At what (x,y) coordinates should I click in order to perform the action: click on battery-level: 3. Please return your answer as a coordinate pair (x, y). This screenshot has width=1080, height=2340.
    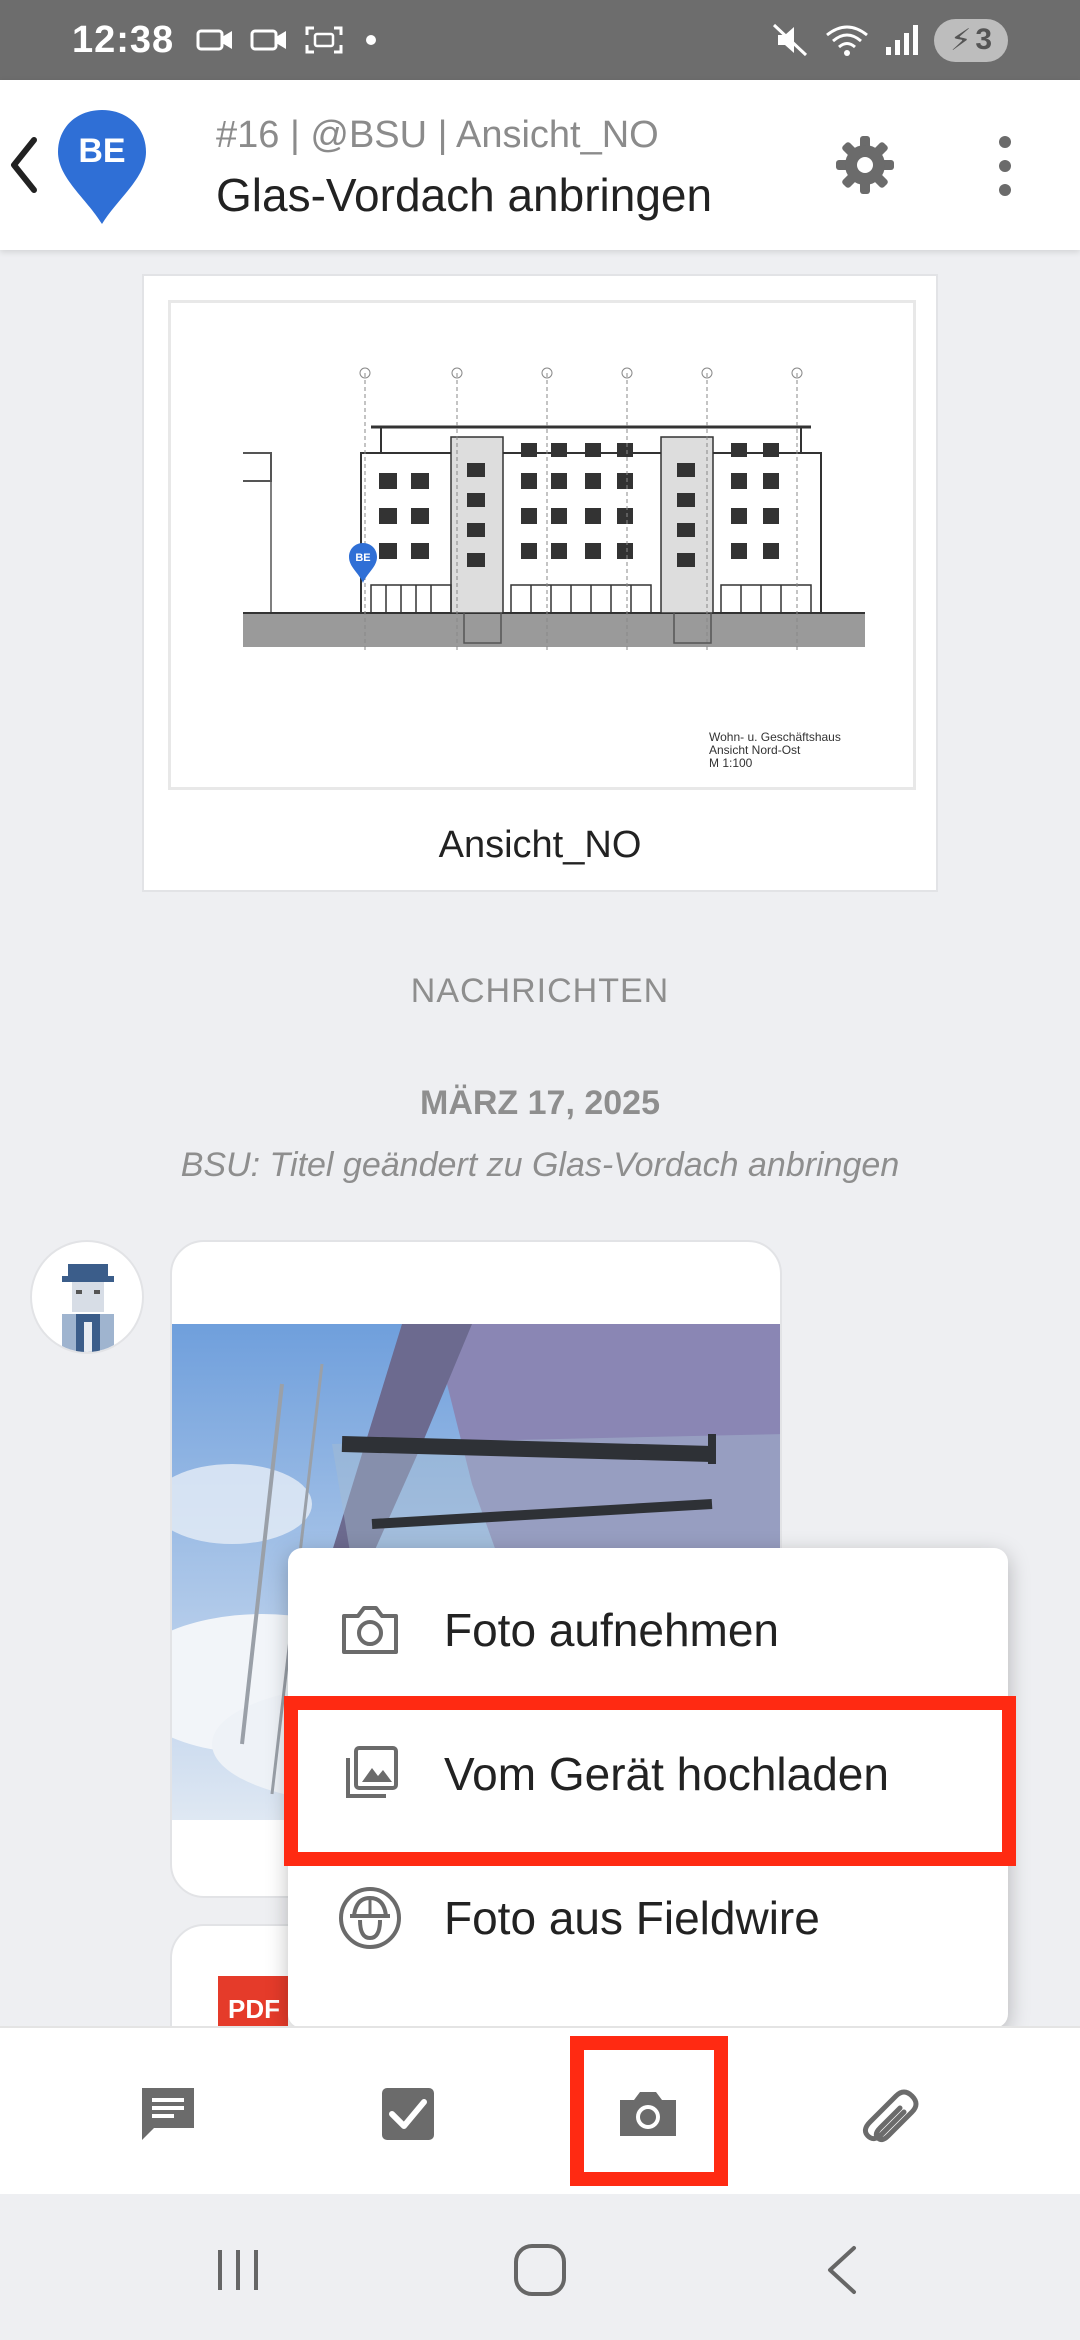
    Looking at the image, I should click on (983, 39).